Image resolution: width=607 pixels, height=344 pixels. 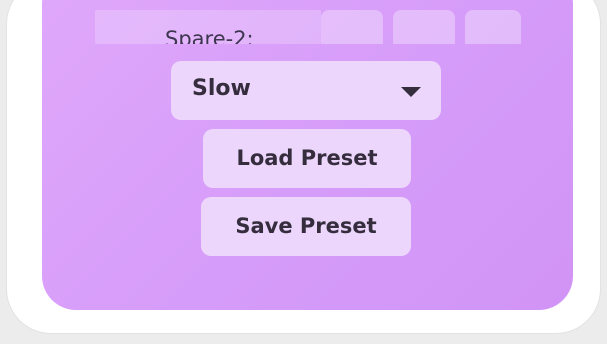 I want to click on speed-select-value: Slow, so click(x=221, y=88).